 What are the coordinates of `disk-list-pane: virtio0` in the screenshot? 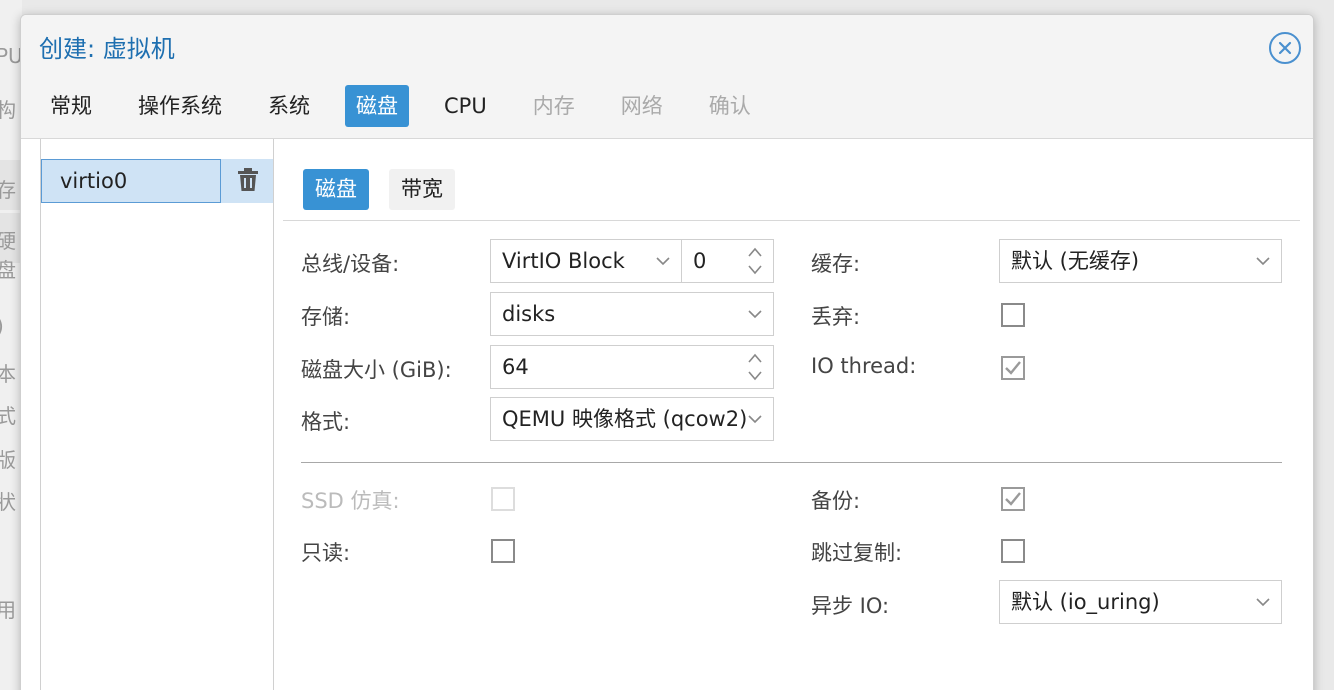 It's located at (157, 414).